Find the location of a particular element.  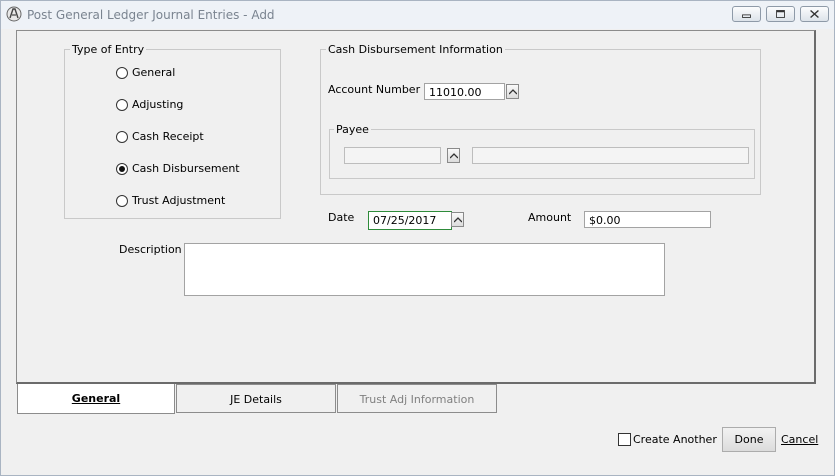

type-of-entry-legend: Type of Entry is located at coordinates (108, 49).